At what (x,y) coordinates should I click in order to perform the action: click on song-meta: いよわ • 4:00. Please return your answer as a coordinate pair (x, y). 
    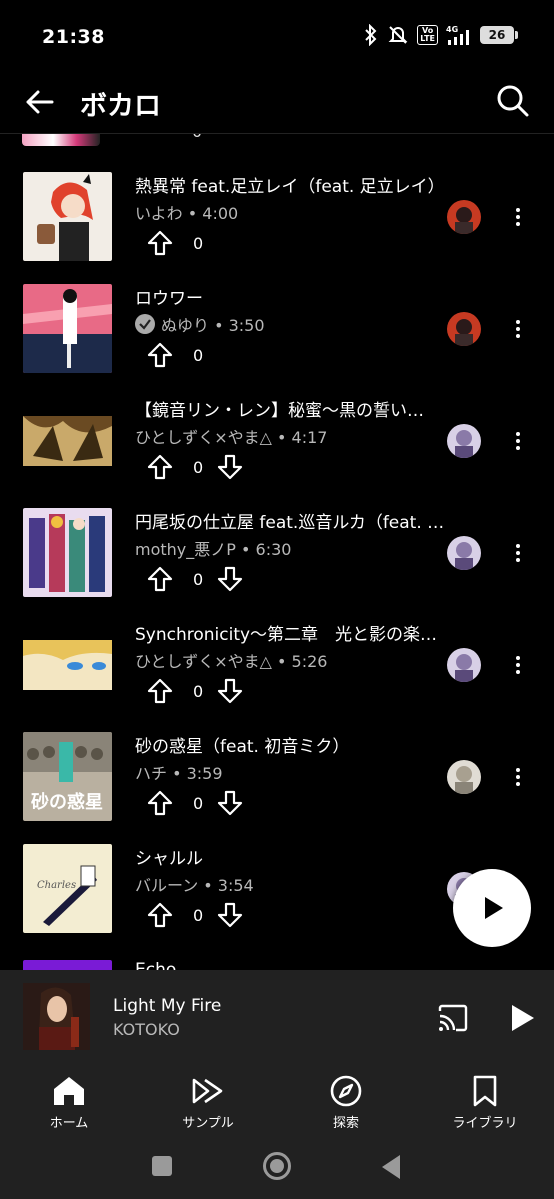
    Looking at the image, I should click on (186, 212).